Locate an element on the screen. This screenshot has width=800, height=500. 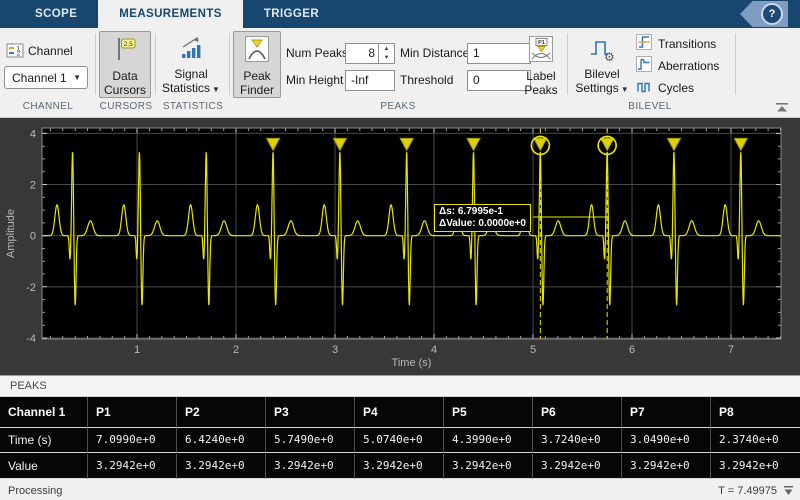
channel-icon: 12 is located at coordinates (15, 53).